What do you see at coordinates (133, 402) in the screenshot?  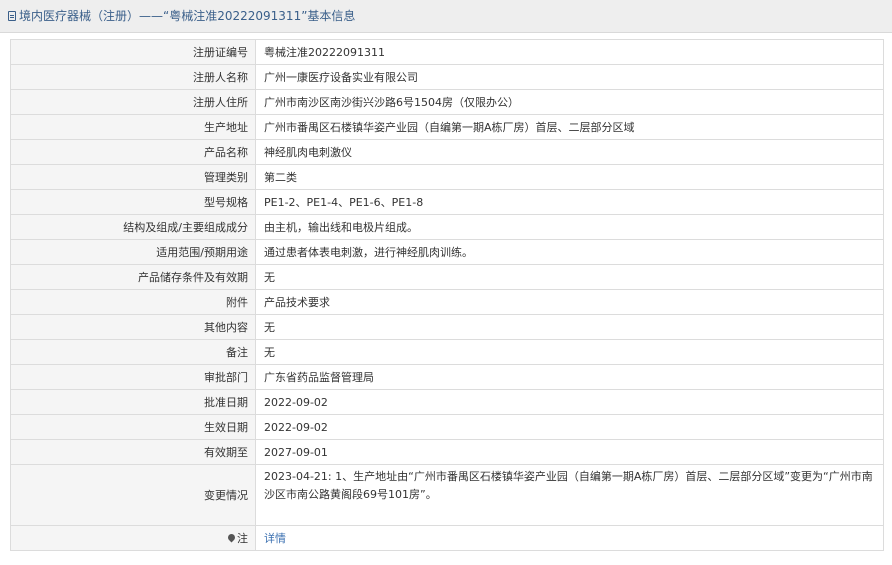 I see `row-label: 批准日期` at bounding box center [133, 402].